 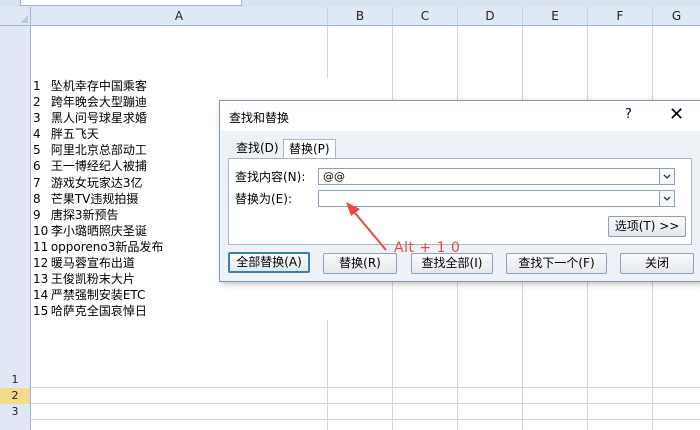 I want to click on find-what-label: 查找内容(N):, so click(x=270, y=177).